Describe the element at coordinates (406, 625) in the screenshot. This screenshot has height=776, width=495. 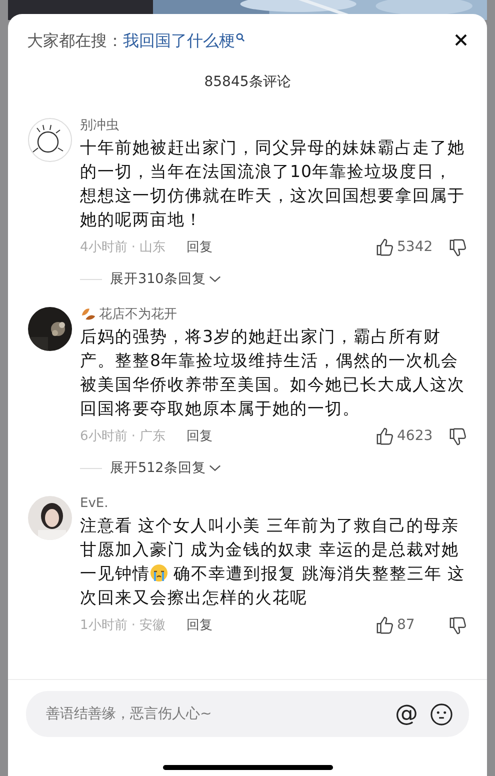
I see `like-count: 87` at that location.